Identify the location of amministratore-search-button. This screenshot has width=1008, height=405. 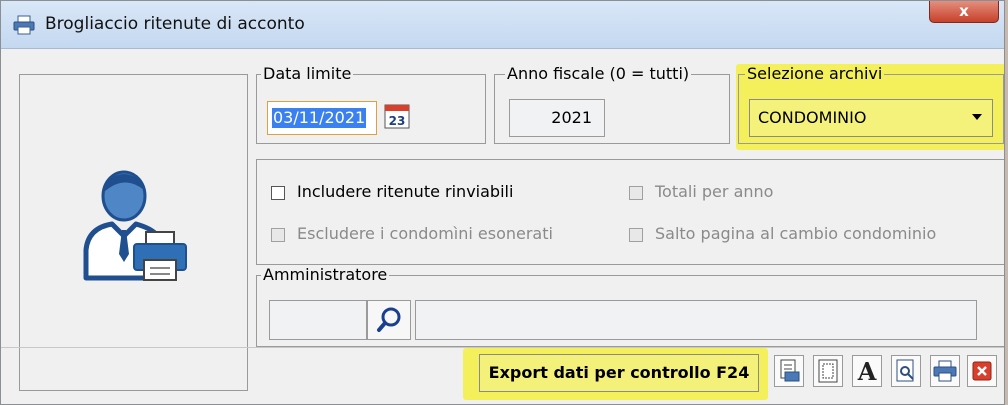
(389, 320).